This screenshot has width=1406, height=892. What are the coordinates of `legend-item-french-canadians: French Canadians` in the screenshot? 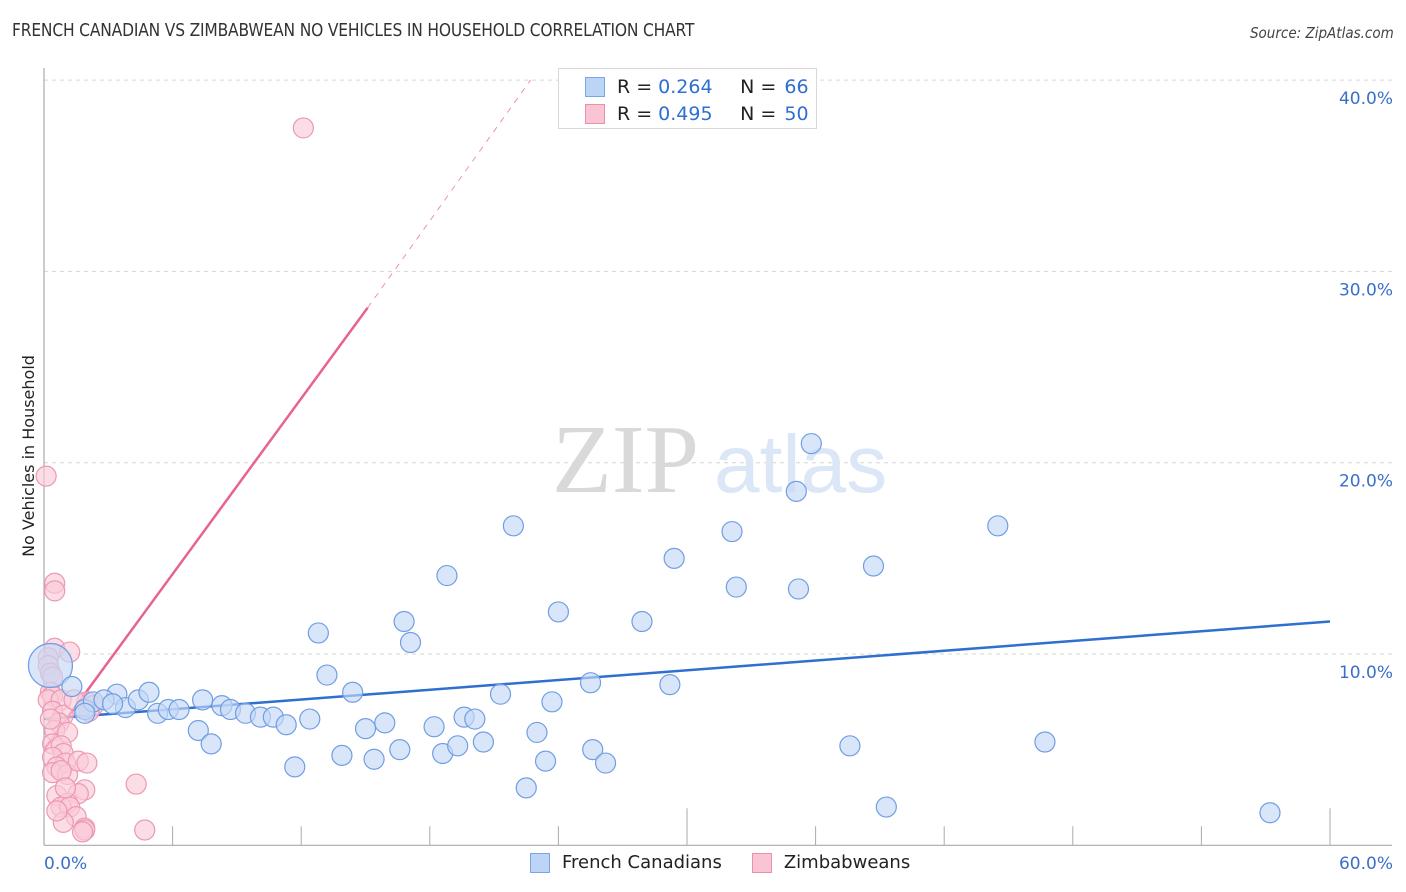 It's located at (626, 862).